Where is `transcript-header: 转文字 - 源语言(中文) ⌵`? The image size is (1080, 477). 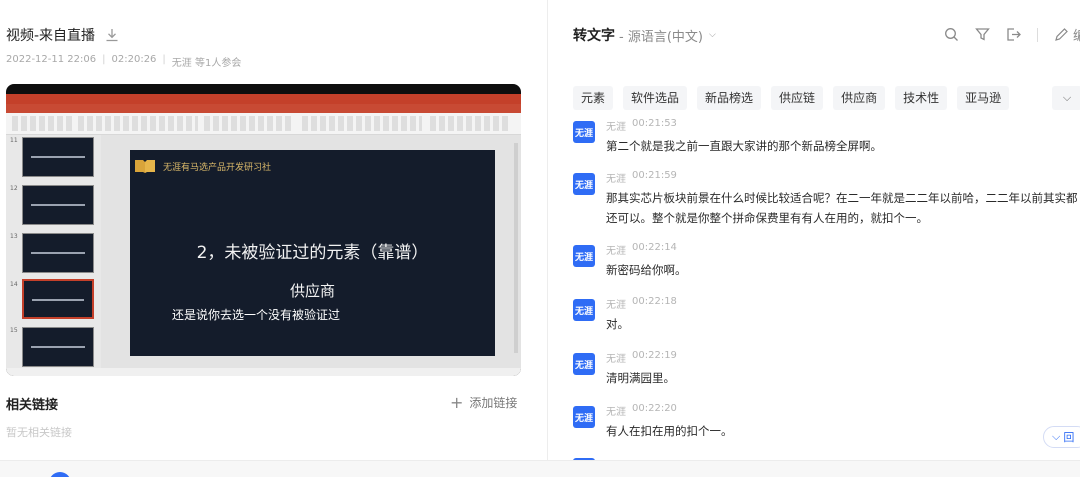 transcript-header: 转文字 - 源语言(中文) ⌵ is located at coordinates (644, 35).